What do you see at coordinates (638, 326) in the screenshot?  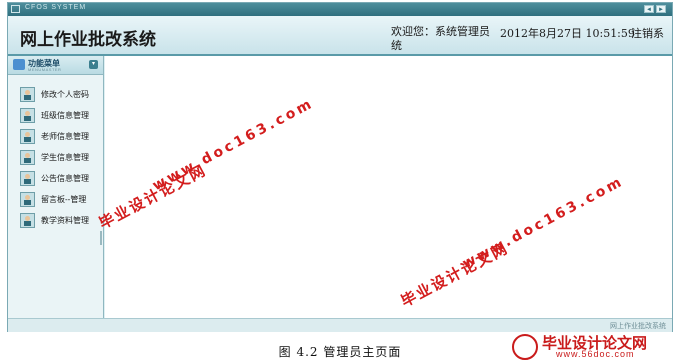 I see `footer-text: 网上作业批改系统` at bounding box center [638, 326].